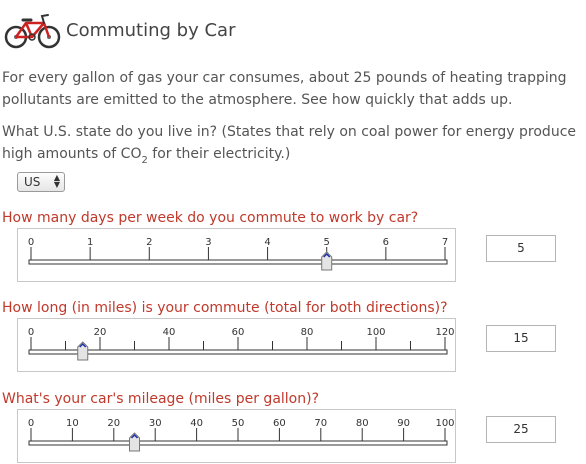 This screenshot has height=464, width=586. What do you see at coordinates (32, 31) in the screenshot?
I see `bicycle-icon` at bounding box center [32, 31].